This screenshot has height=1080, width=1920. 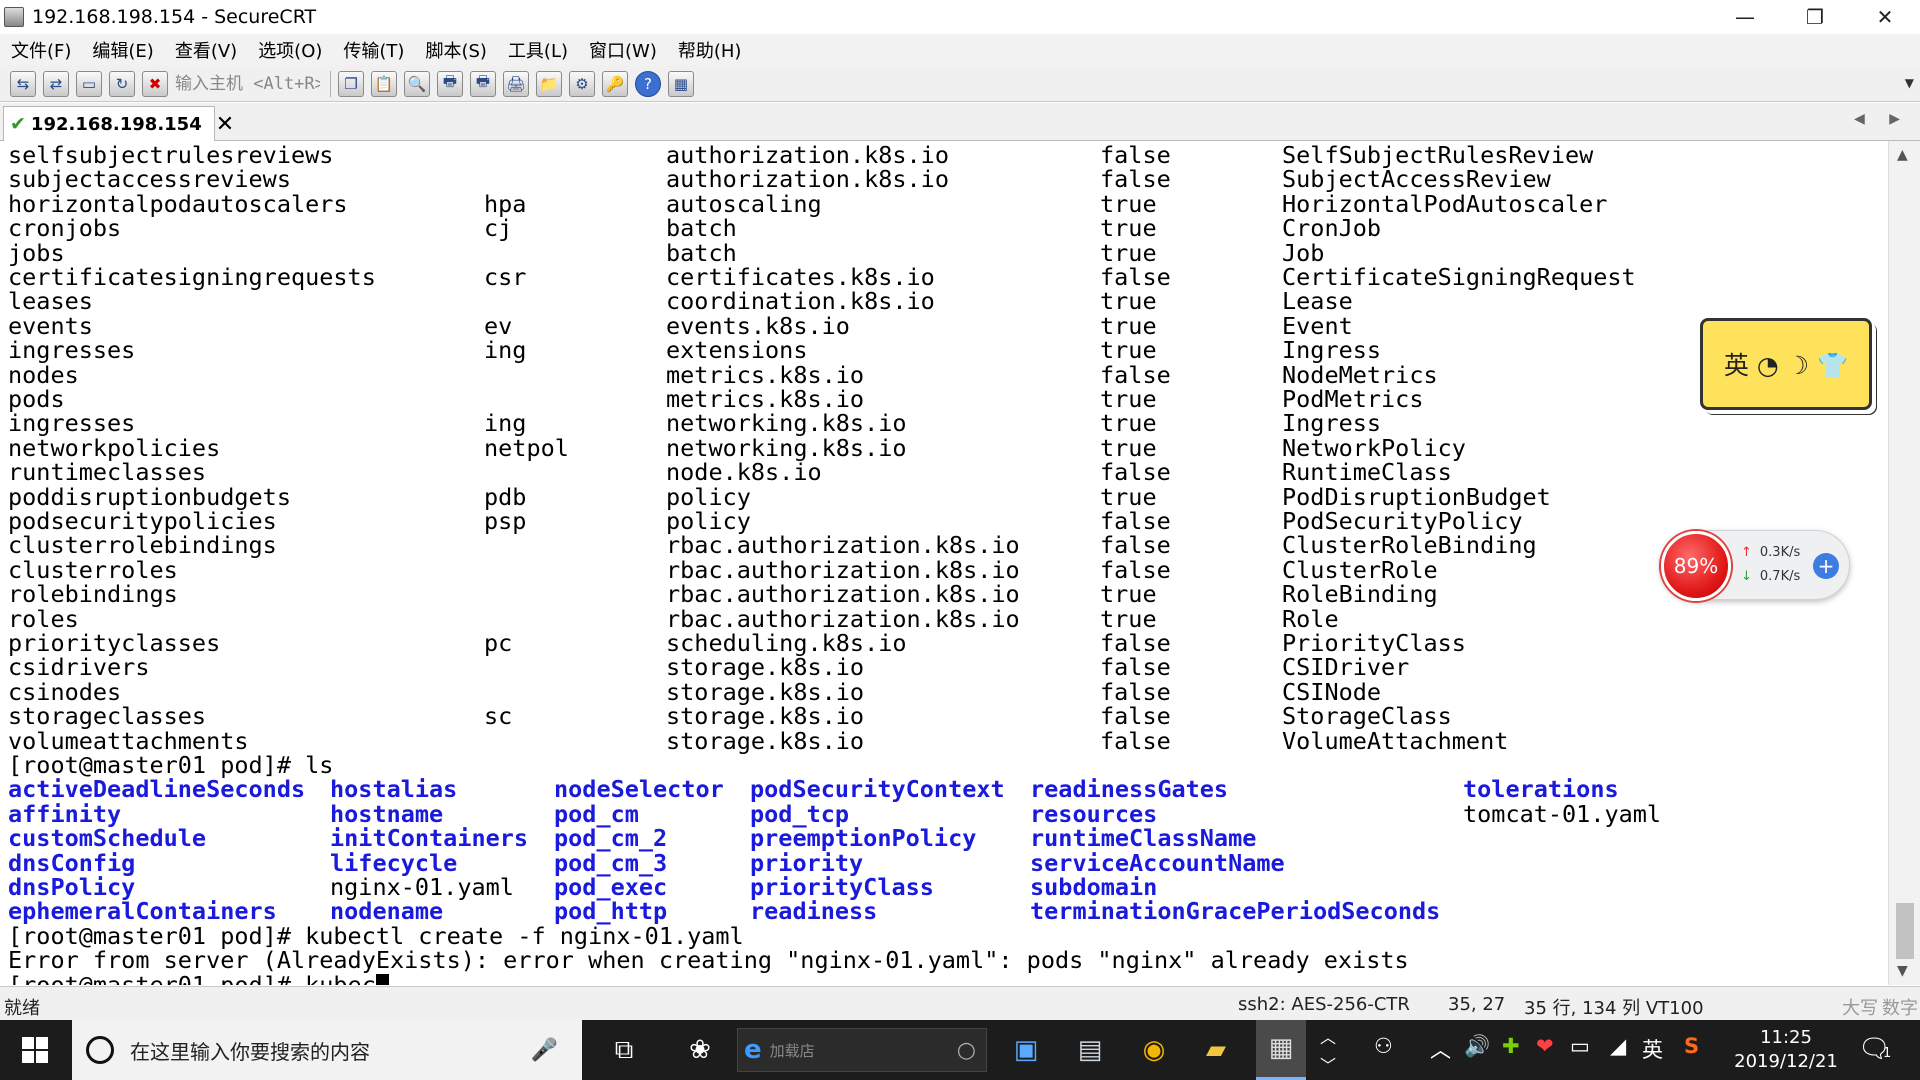 I want to click on notification-center-icon: 🗨1, so click(x=1874, y=1049).